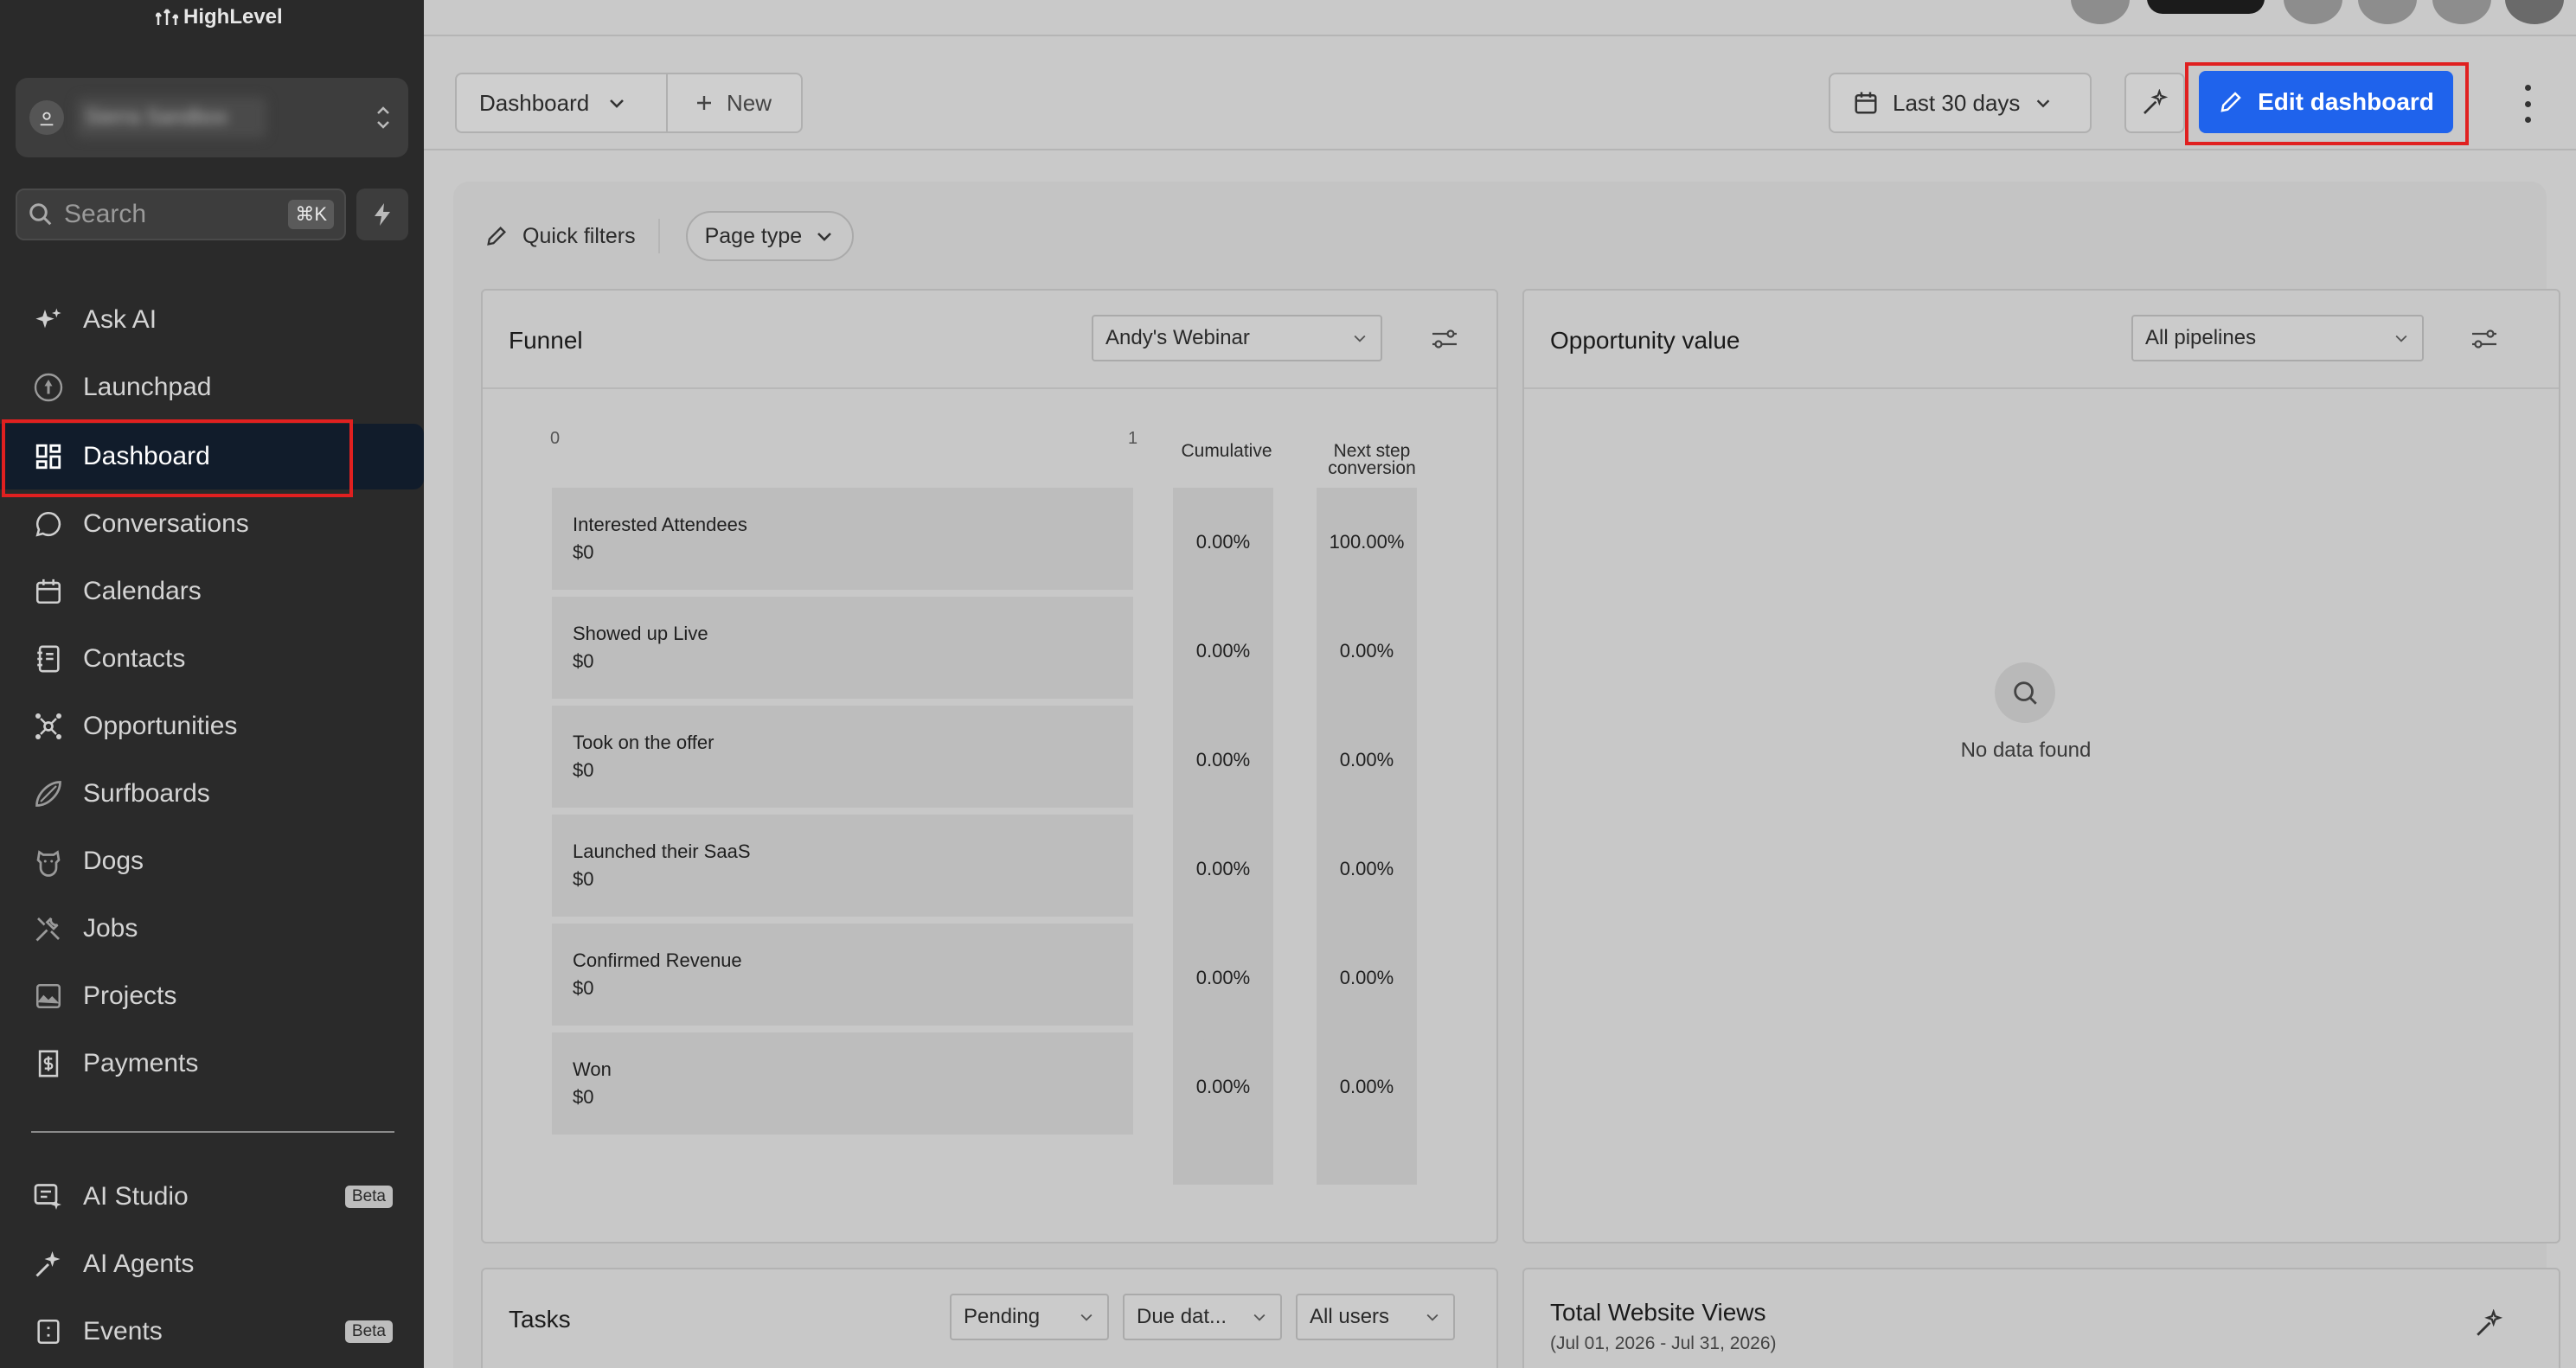  Describe the element at coordinates (146, 456) in the screenshot. I see `sidebar-item-label: Dashboard` at that location.